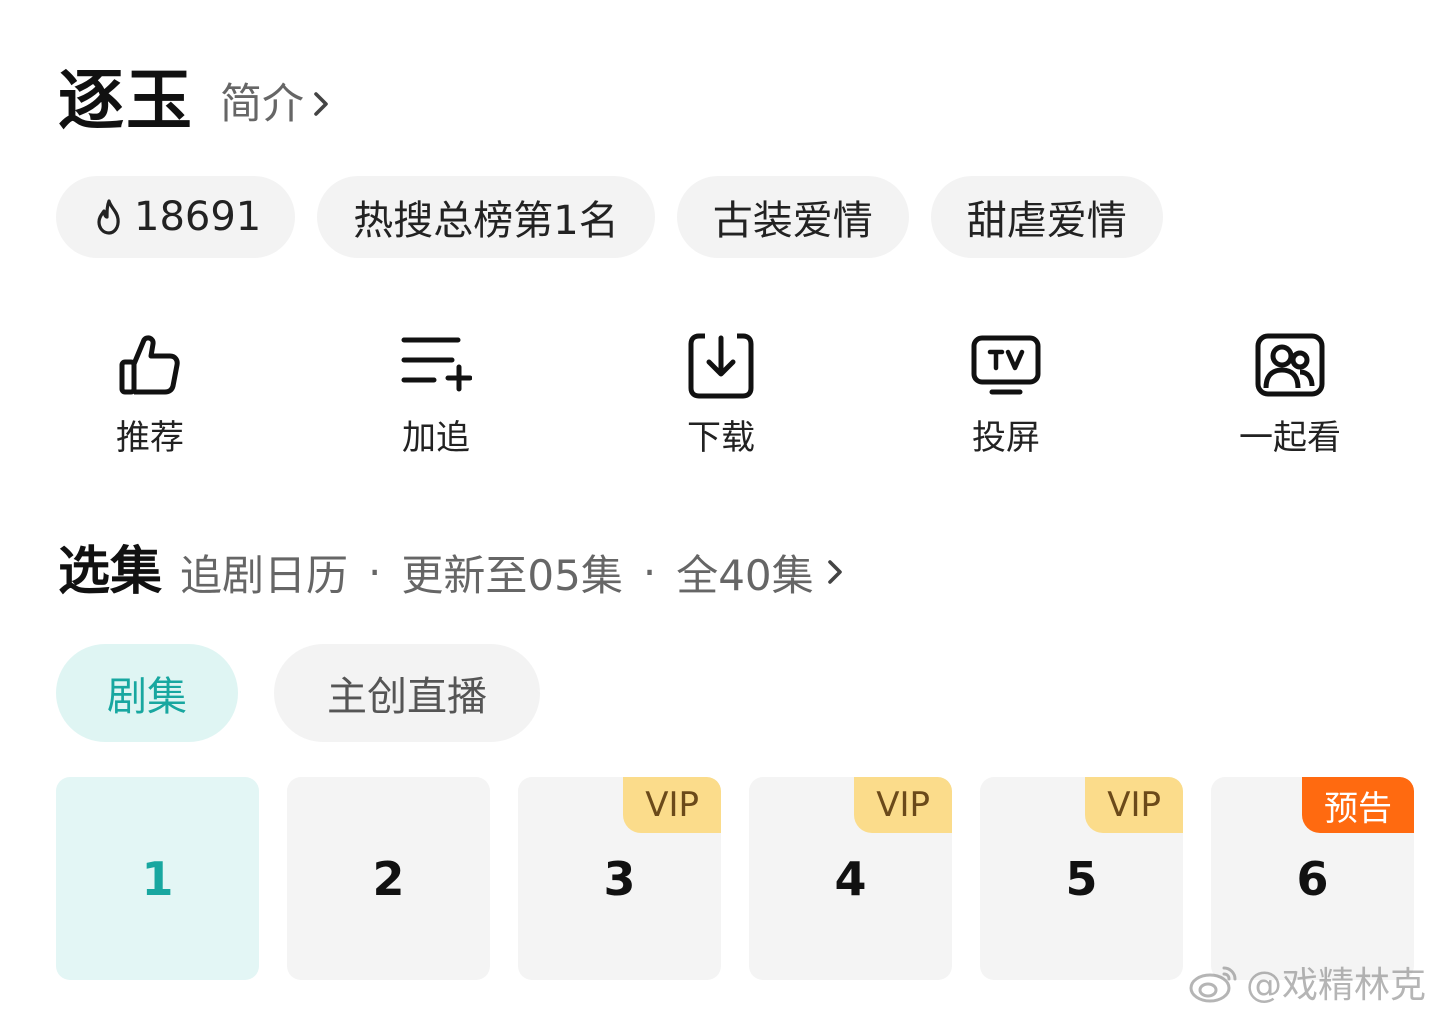  Describe the element at coordinates (126, 100) in the screenshot. I see `show-title: 逐玉` at that location.